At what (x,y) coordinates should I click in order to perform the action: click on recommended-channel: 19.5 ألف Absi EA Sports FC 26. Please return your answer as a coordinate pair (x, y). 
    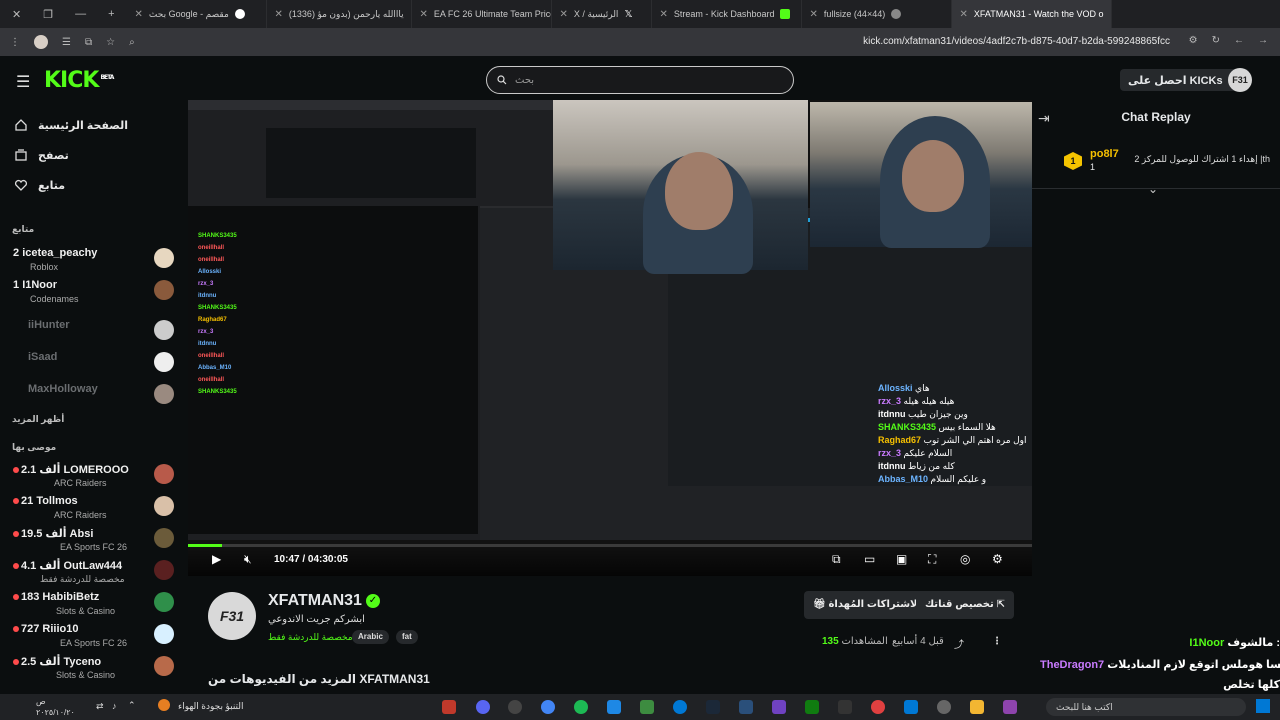
    Looking at the image, I should click on (93, 539).